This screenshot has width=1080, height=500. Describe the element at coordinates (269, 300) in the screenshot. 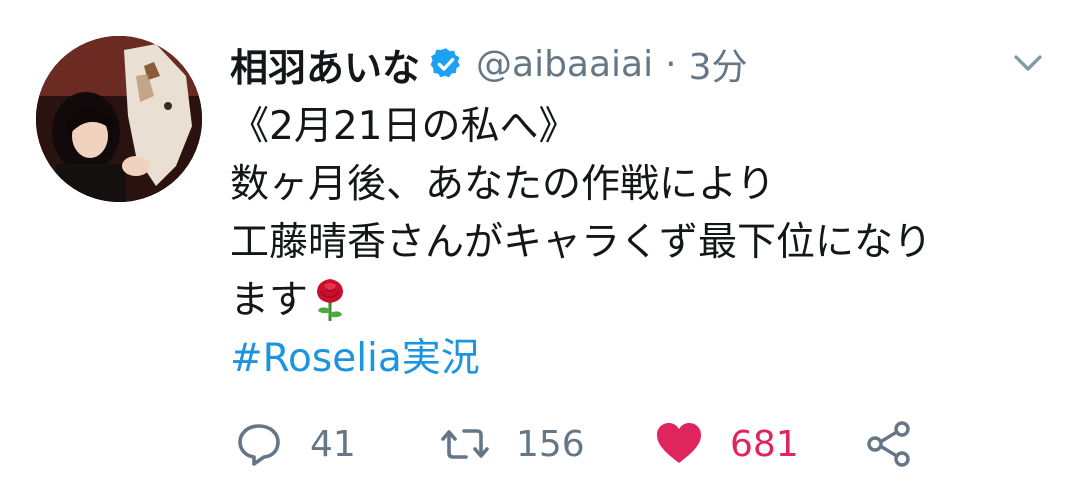

I see `tweet-line: ます` at that location.